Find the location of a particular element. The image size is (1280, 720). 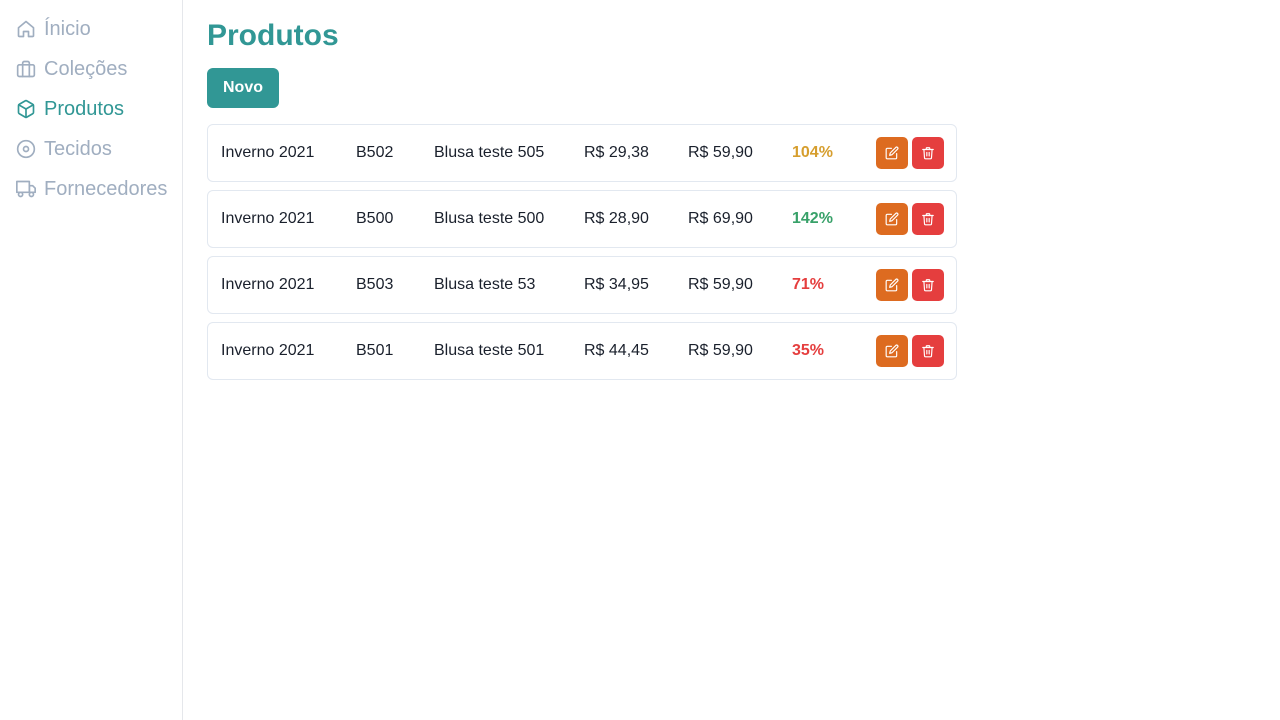

product-cost: R$ 34,95 is located at coordinates (616, 284).